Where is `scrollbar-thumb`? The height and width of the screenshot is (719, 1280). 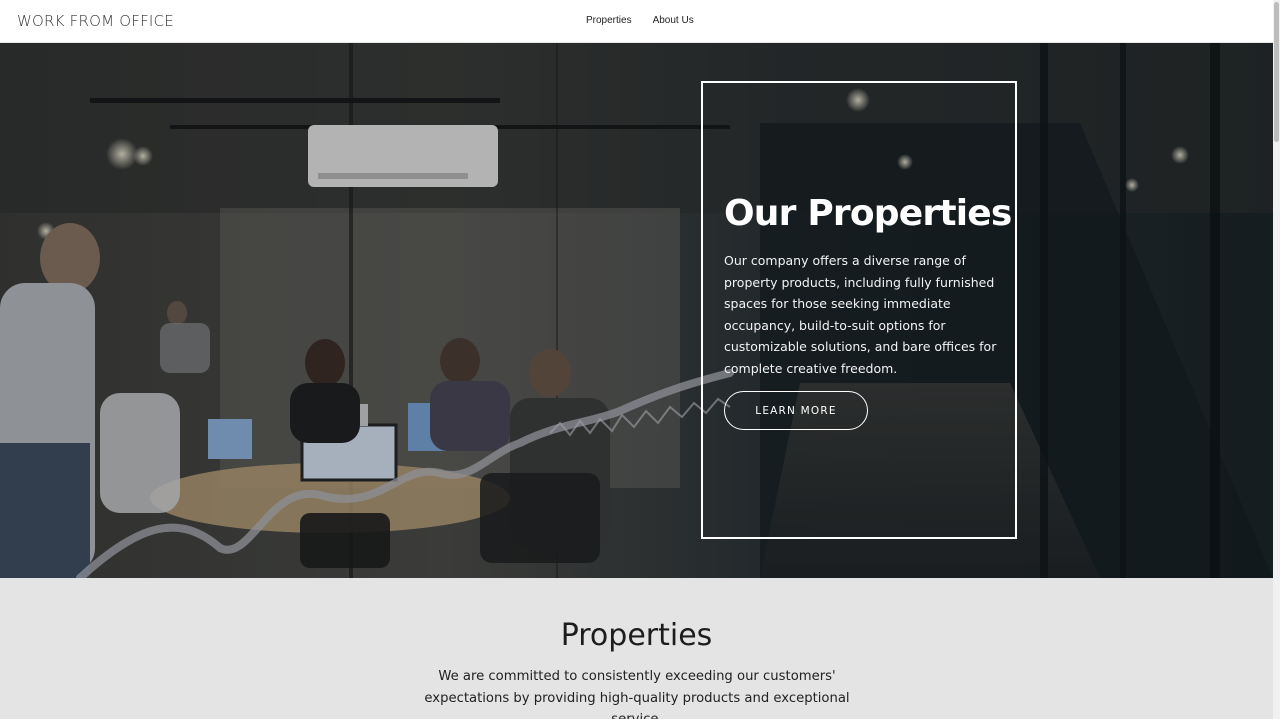
scrollbar-thumb is located at coordinates (1276, 72).